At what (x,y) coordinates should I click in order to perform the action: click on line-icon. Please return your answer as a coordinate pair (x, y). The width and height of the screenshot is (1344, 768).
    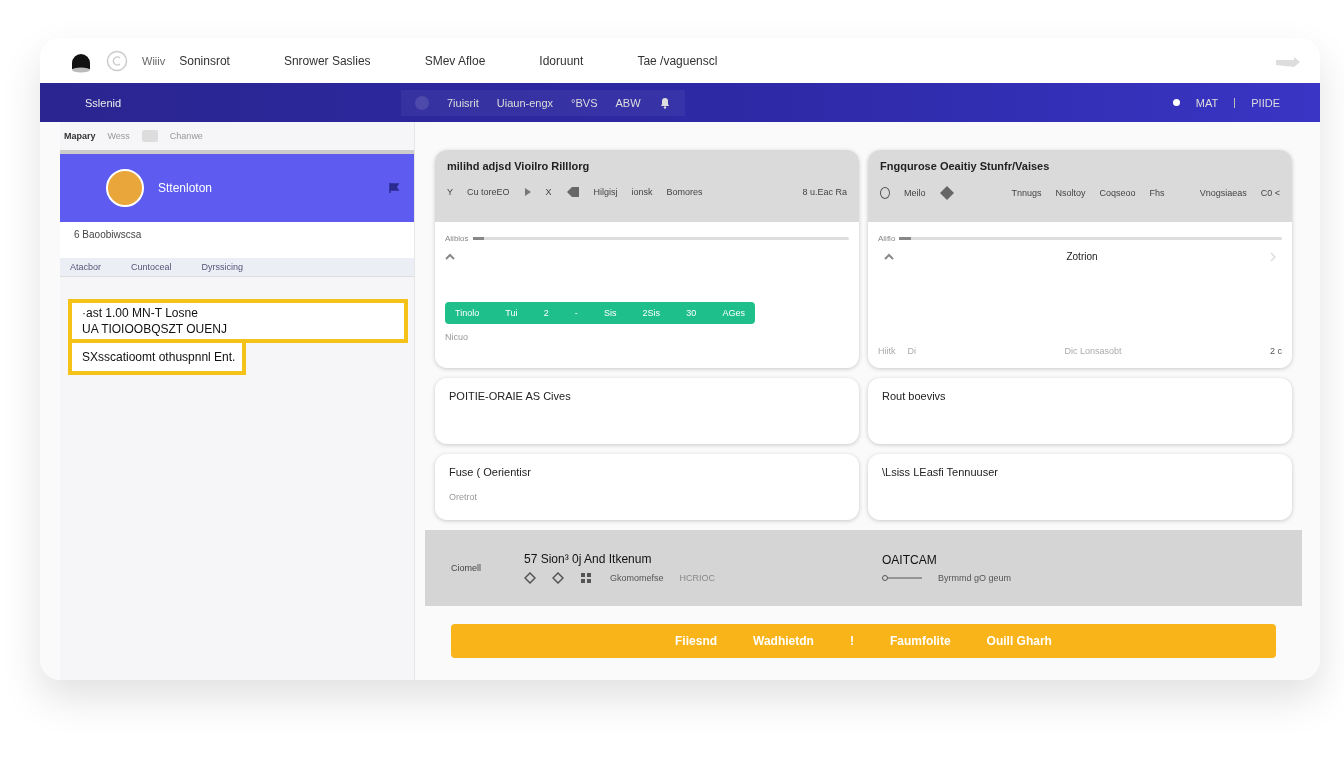
    Looking at the image, I should click on (902, 578).